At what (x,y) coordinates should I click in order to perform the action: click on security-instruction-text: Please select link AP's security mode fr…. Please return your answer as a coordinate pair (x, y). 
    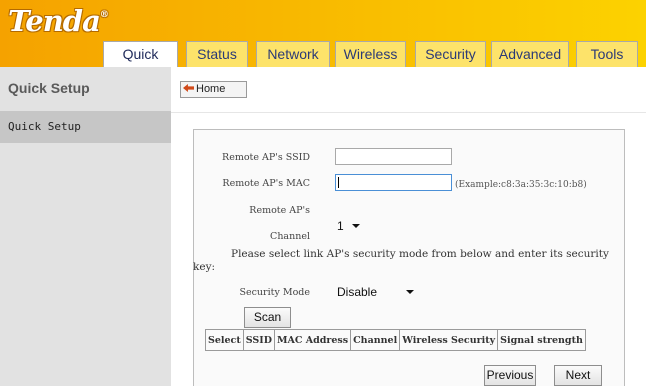
    Looking at the image, I should click on (401, 260).